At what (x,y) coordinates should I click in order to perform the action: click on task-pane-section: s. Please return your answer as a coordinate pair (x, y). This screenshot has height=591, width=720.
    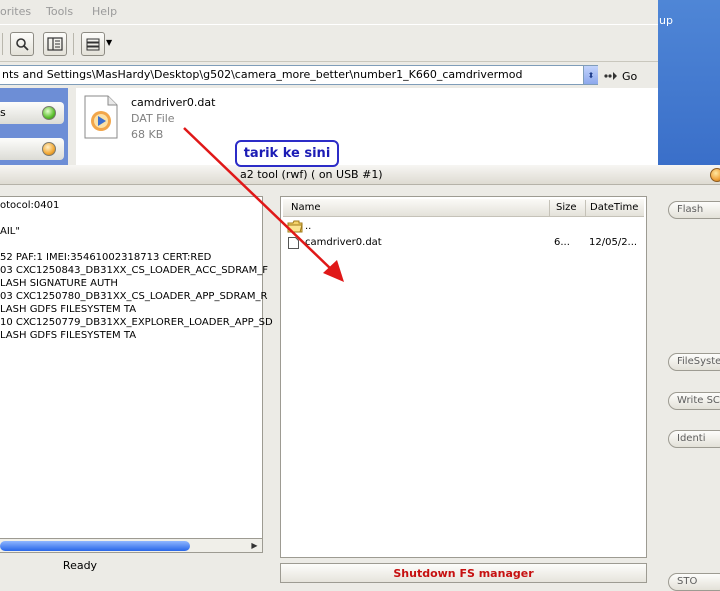
    Looking at the image, I should click on (32, 113).